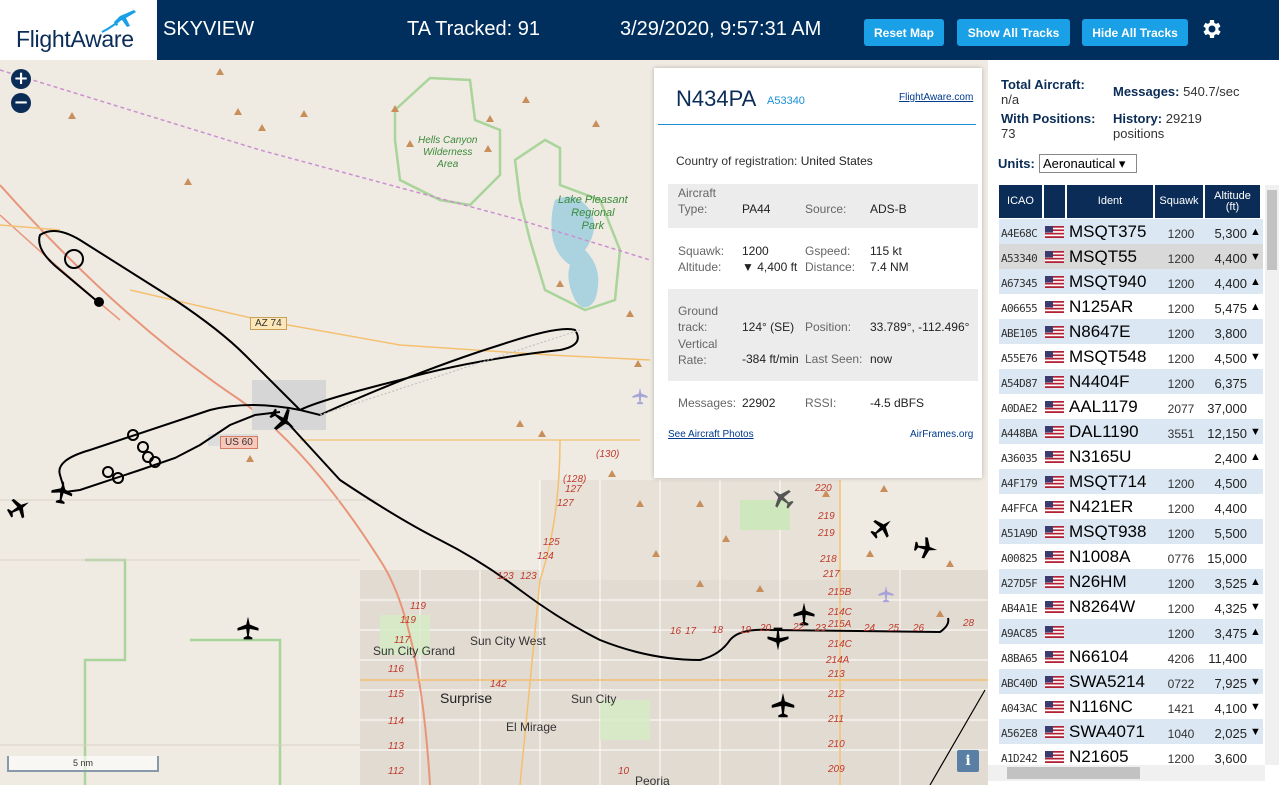 The width and height of the screenshot is (1279, 785). What do you see at coordinates (1135, 32) in the screenshot?
I see `hide-all-tracks-button: Hide All Tracks` at bounding box center [1135, 32].